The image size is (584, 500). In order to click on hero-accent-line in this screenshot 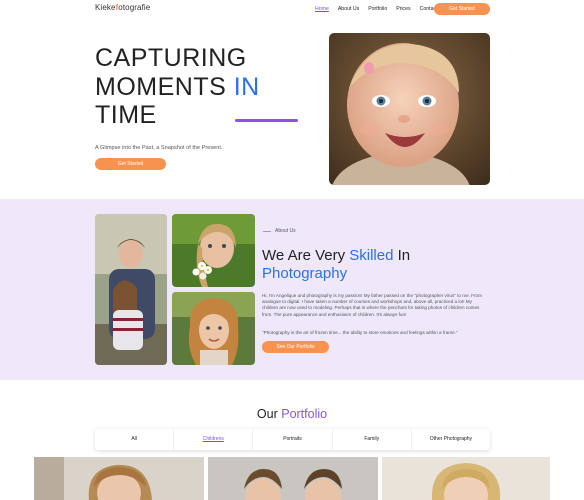, I will do `click(266, 120)`.